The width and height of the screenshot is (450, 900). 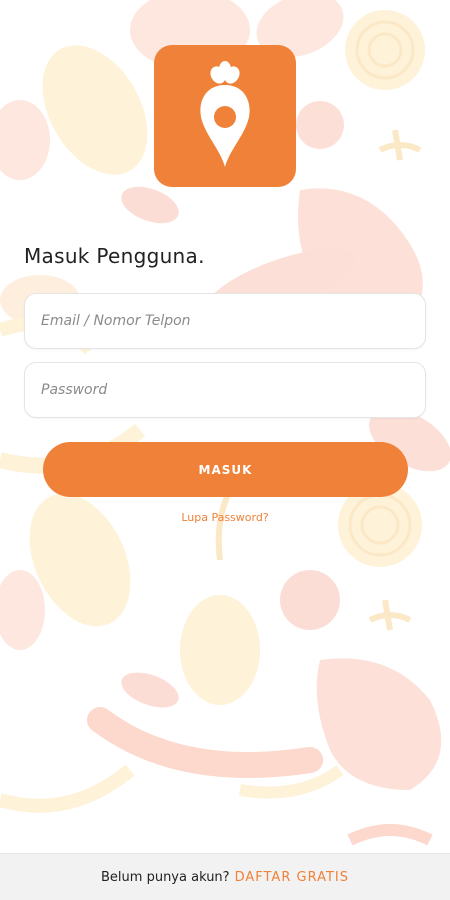 I want to click on page-title: Masuk Pengguna., so click(x=114, y=256).